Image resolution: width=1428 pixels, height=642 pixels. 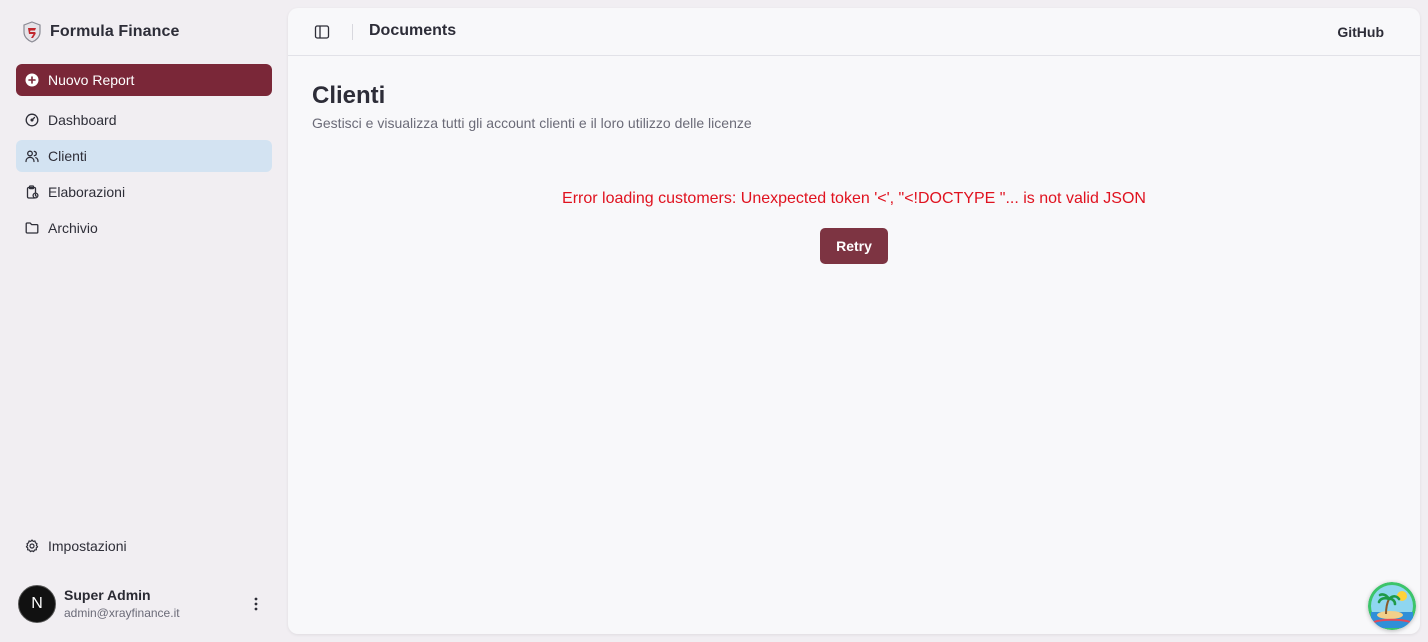 I want to click on island-avatar-icon, so click(x=1392, y=606).